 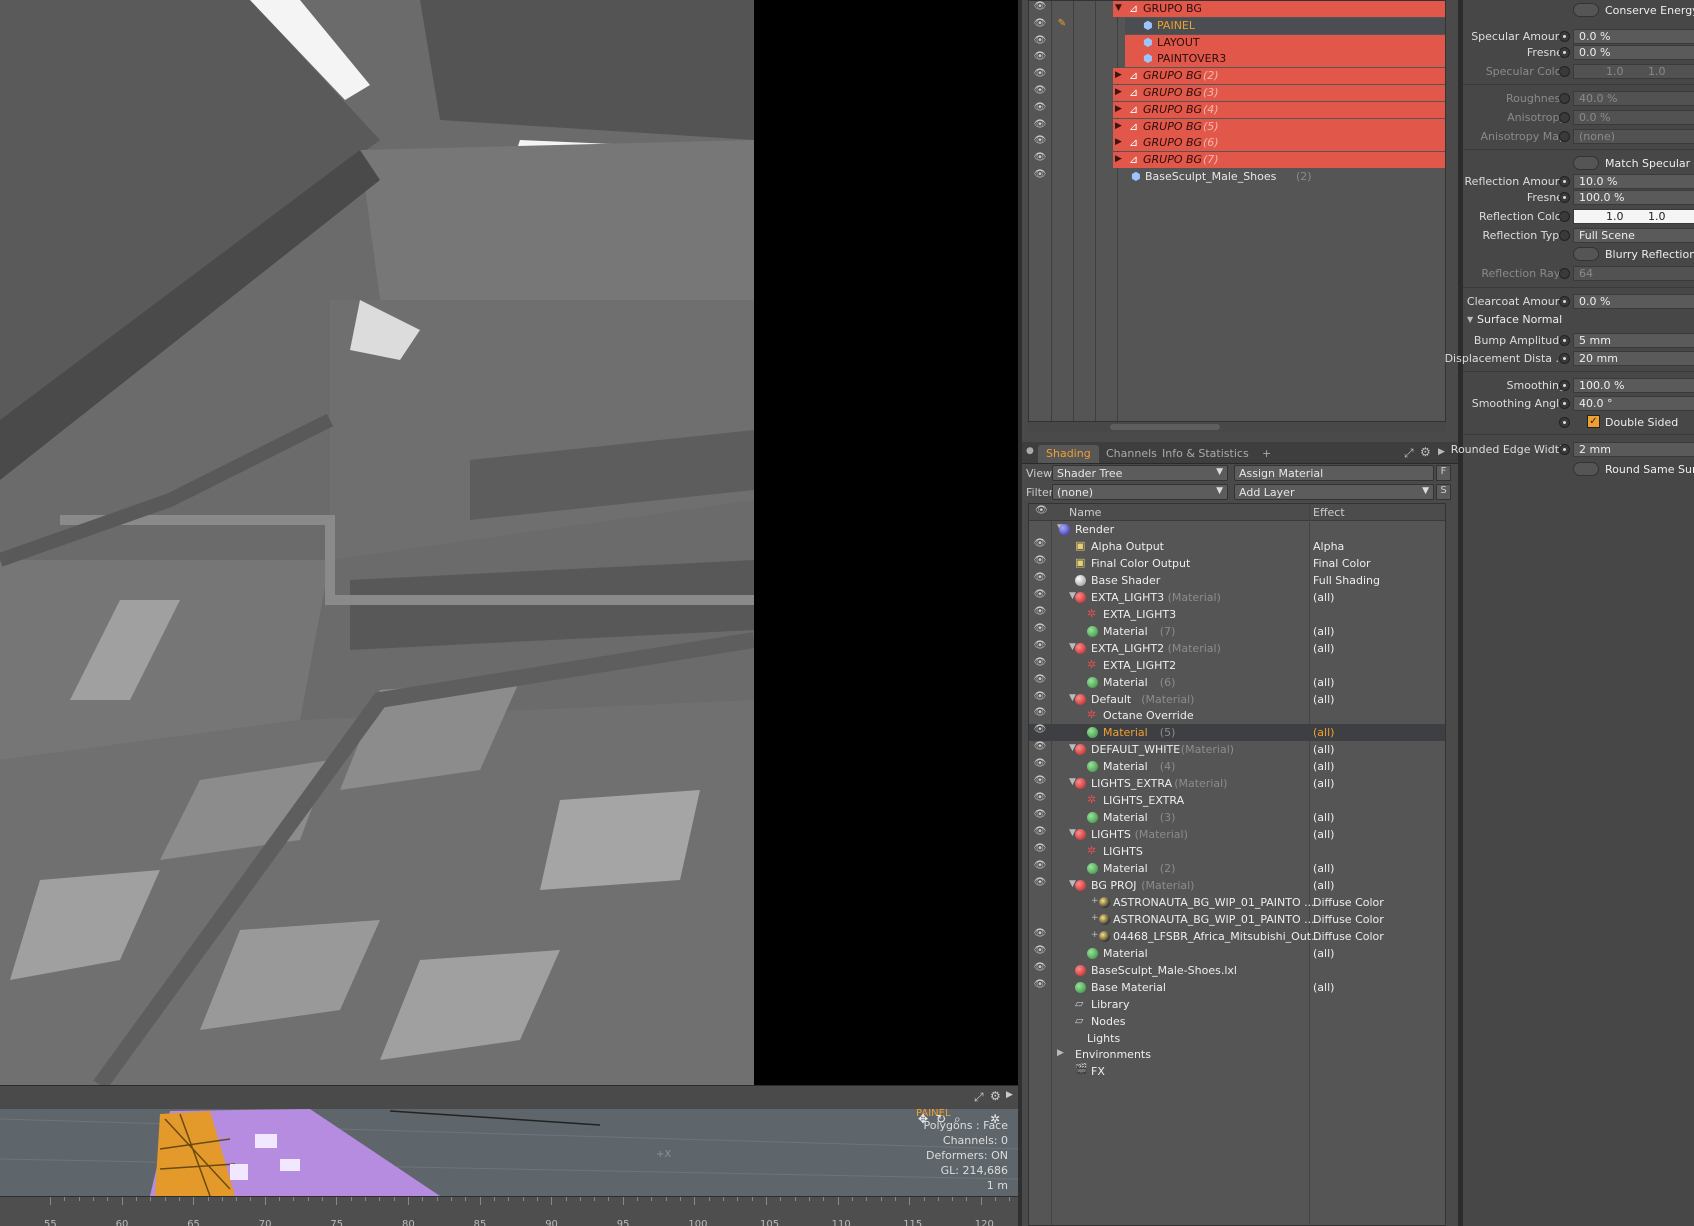 I want to click on item-row: 👁 ⬢ PAINTOVER3, so click(x=1237, y=59).